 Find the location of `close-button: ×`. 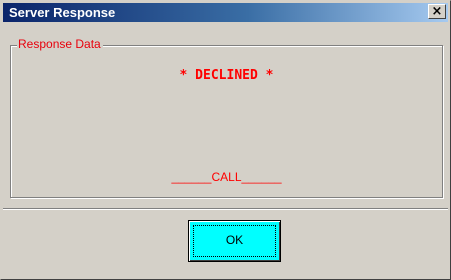

close-button: × is located at coordinates (437, 11).